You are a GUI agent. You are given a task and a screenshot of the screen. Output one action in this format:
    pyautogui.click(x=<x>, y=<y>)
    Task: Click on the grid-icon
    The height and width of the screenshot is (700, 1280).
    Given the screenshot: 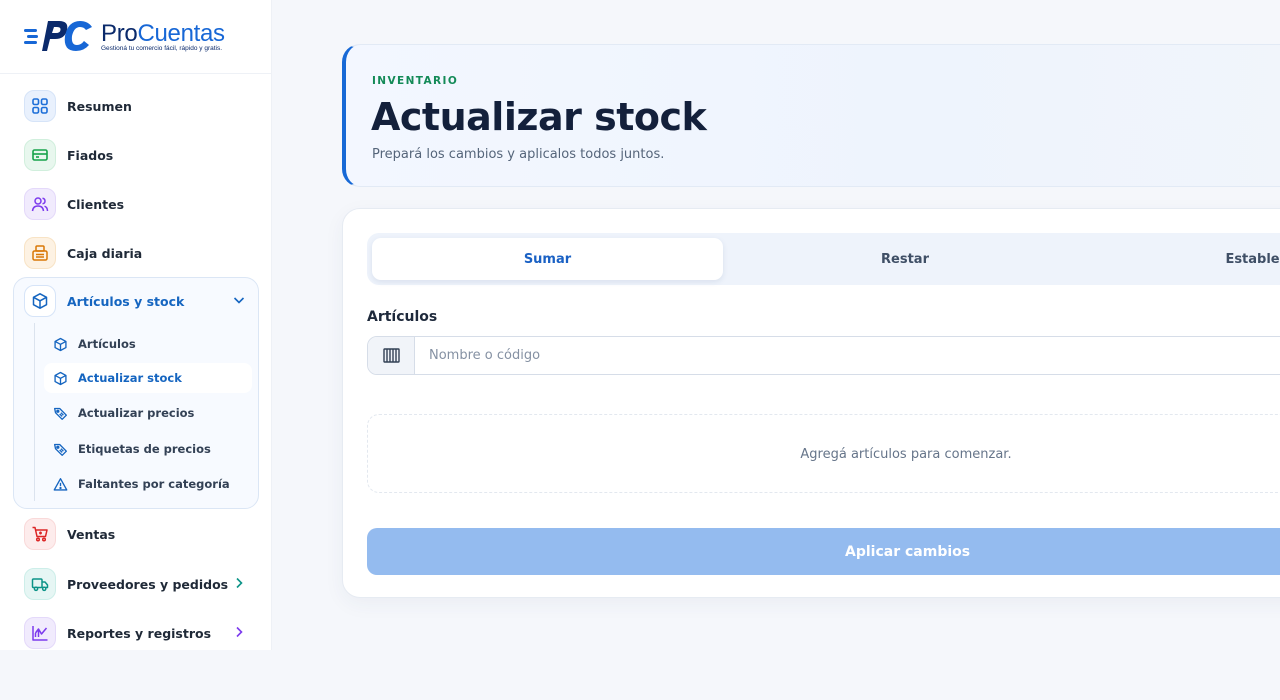 What is the action you would take?
    pyautogui.click(x=40, y=106)
    